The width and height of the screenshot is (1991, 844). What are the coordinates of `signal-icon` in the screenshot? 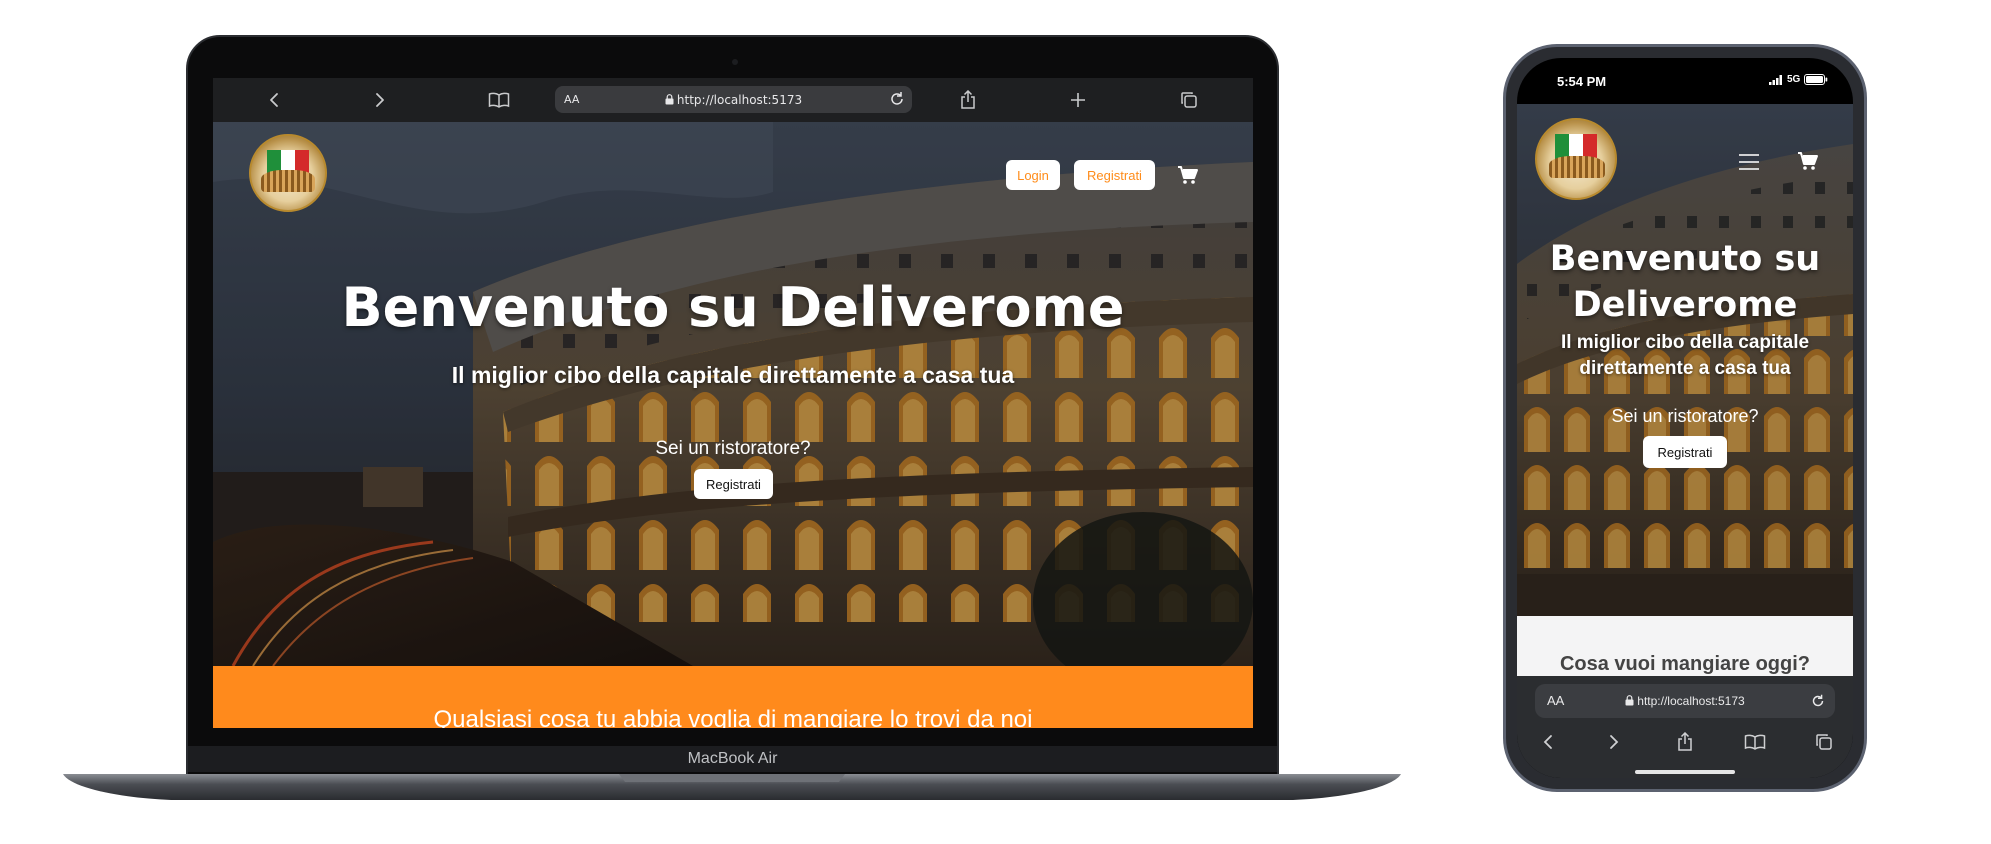 It's located at (1775, 79).